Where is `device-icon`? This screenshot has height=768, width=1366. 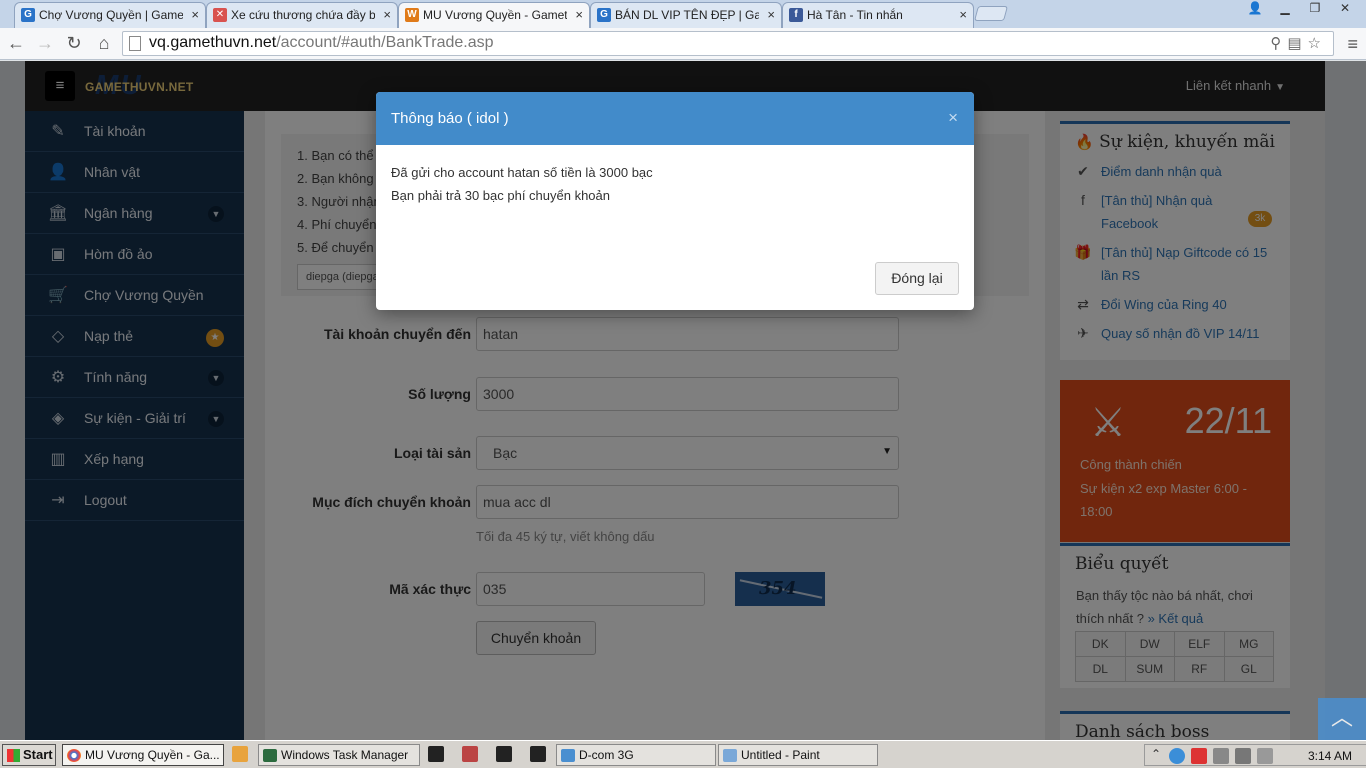 device-icon is located at coordinates (1221, 756).